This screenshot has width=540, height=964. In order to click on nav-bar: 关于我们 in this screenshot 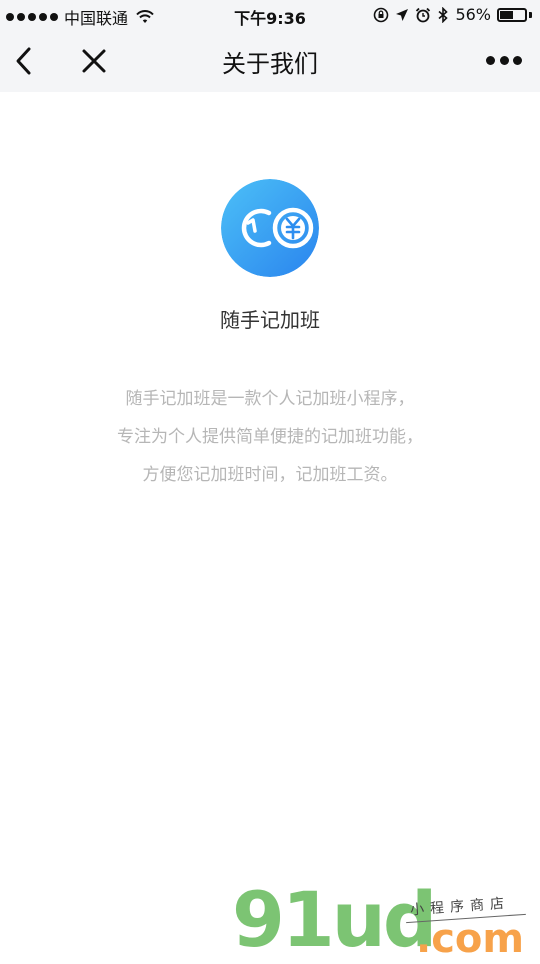, I will do `click(270, 61)`.